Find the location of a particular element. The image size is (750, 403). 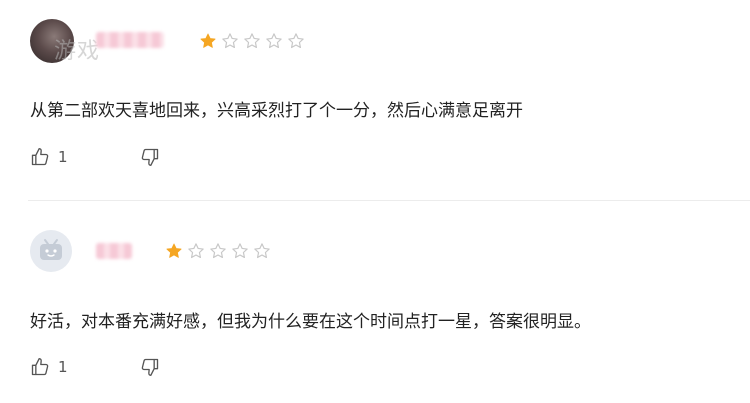

default-avatar-icon is located at coordinates (51, 249).